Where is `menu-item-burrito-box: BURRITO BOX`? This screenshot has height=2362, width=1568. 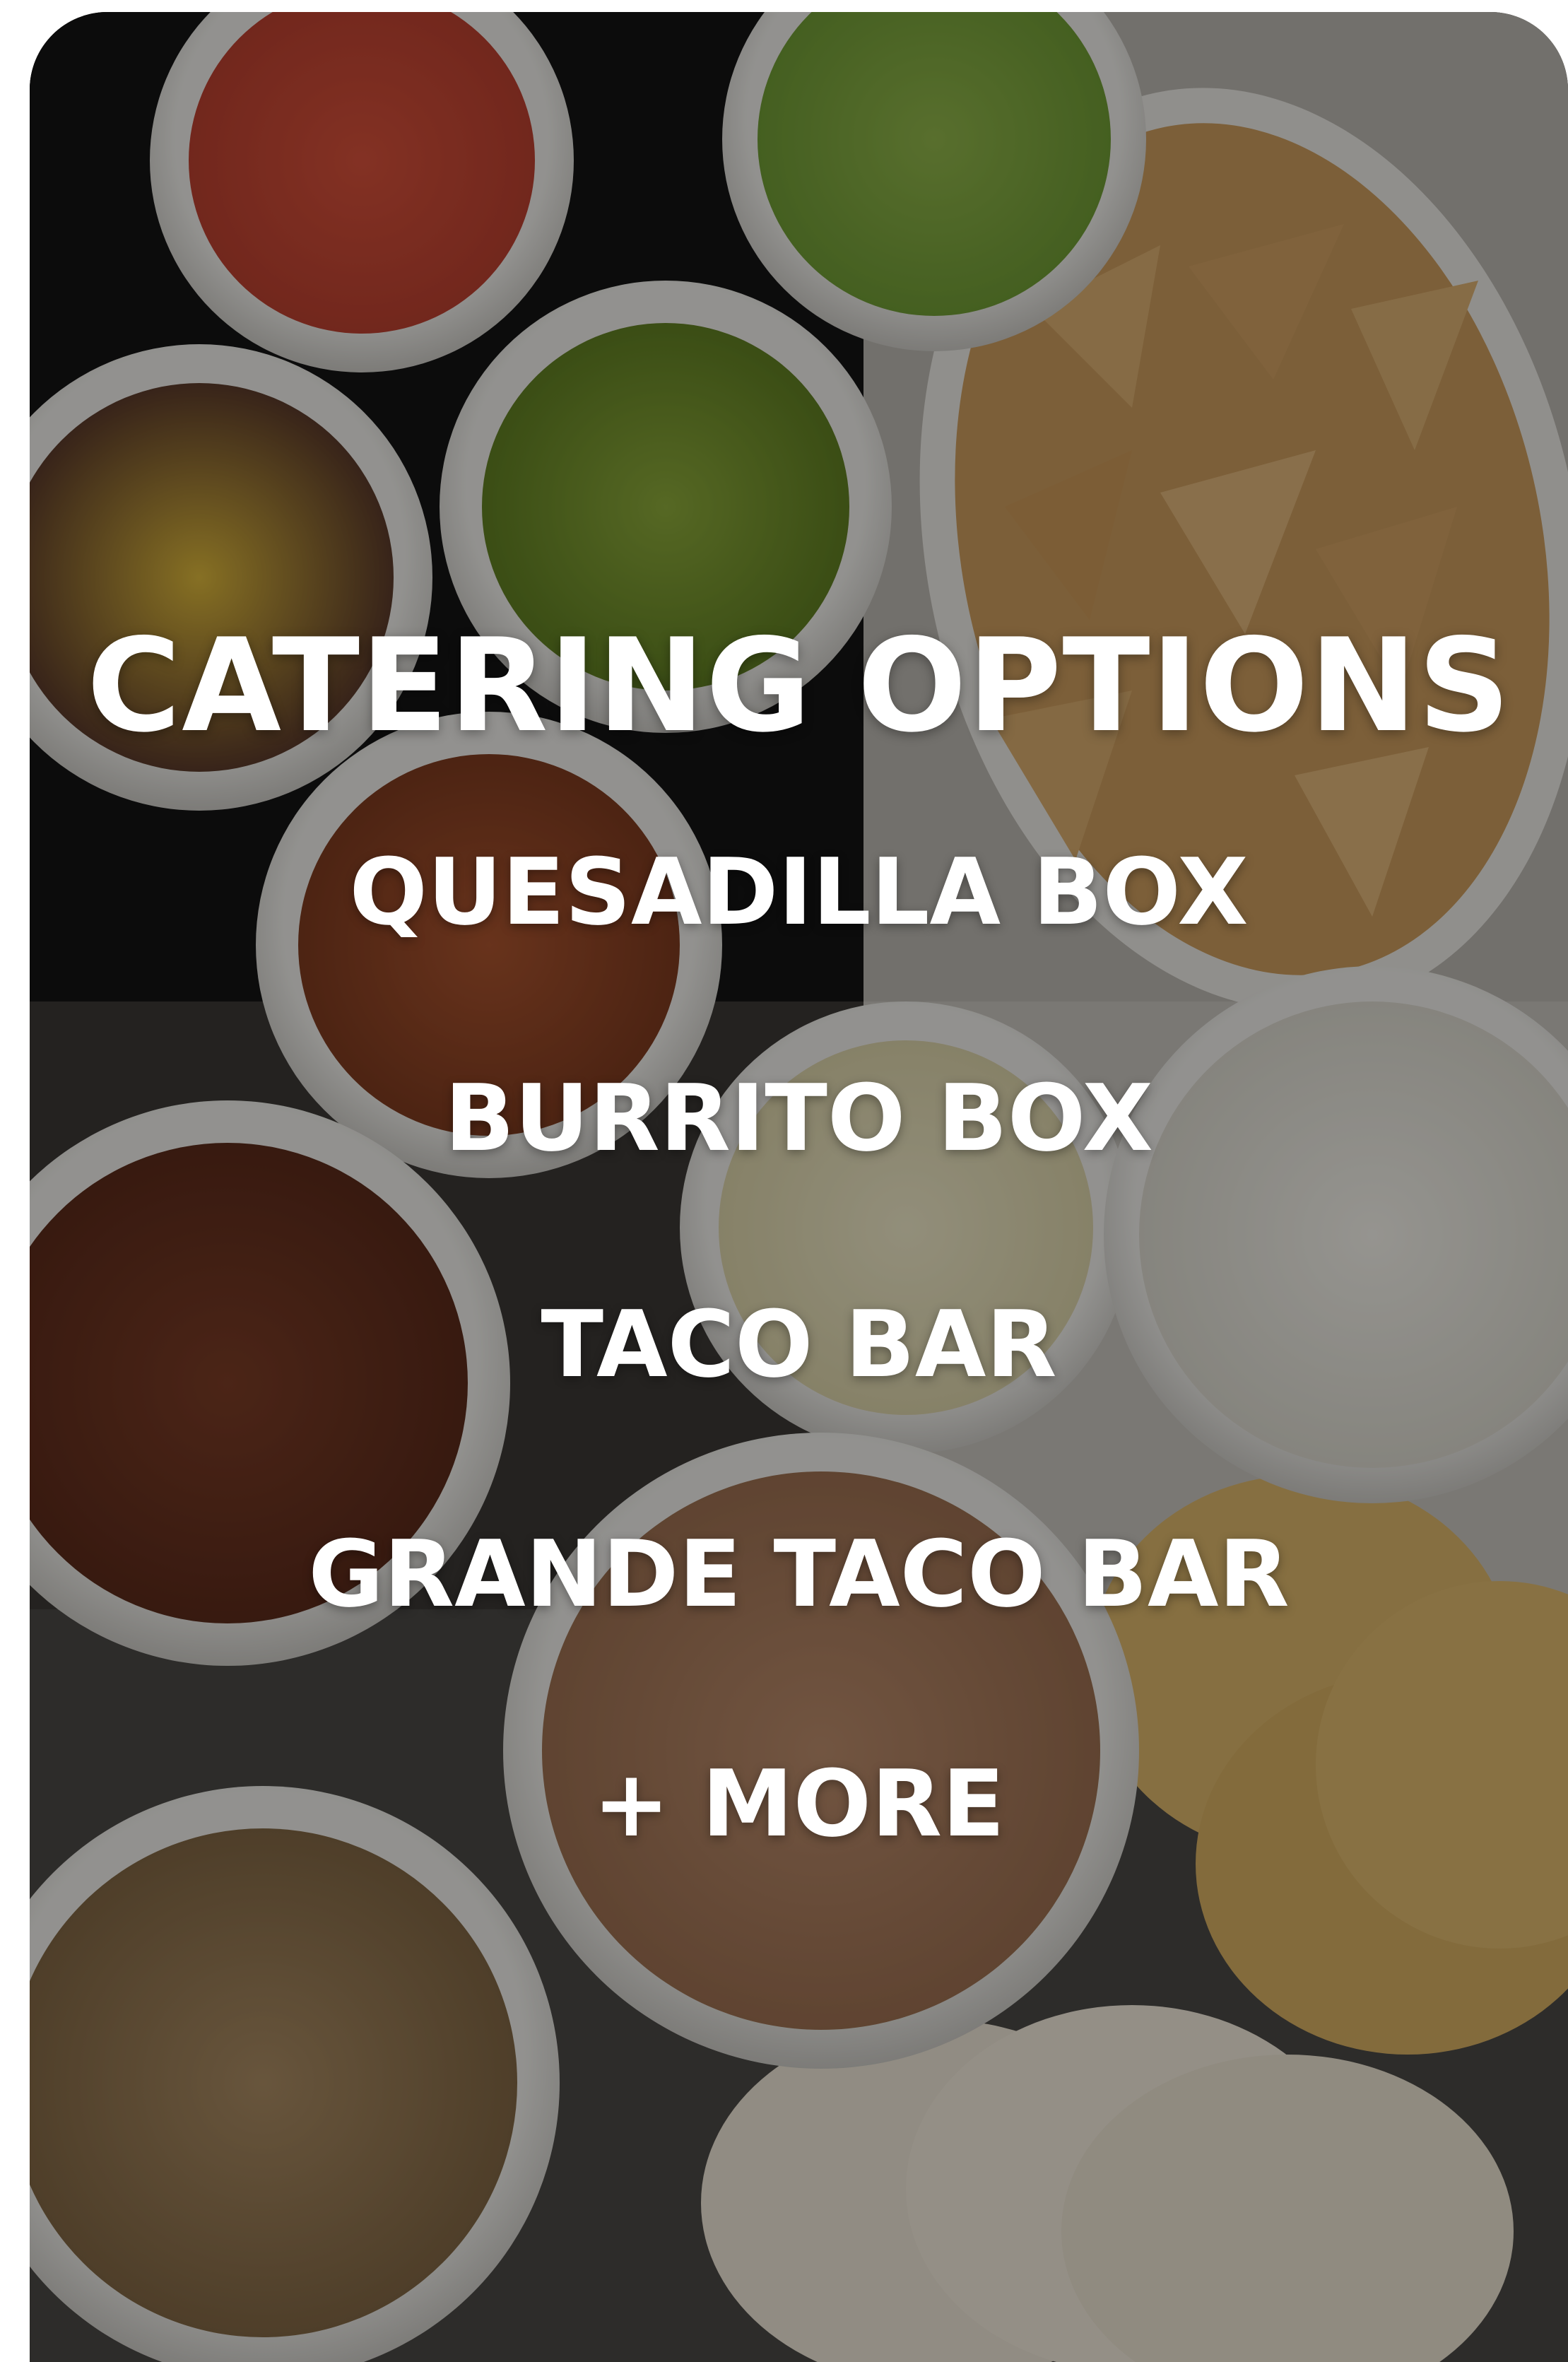 menu-item-burrito-box: BURRITO BOX is located at coordinates (799, 1118).